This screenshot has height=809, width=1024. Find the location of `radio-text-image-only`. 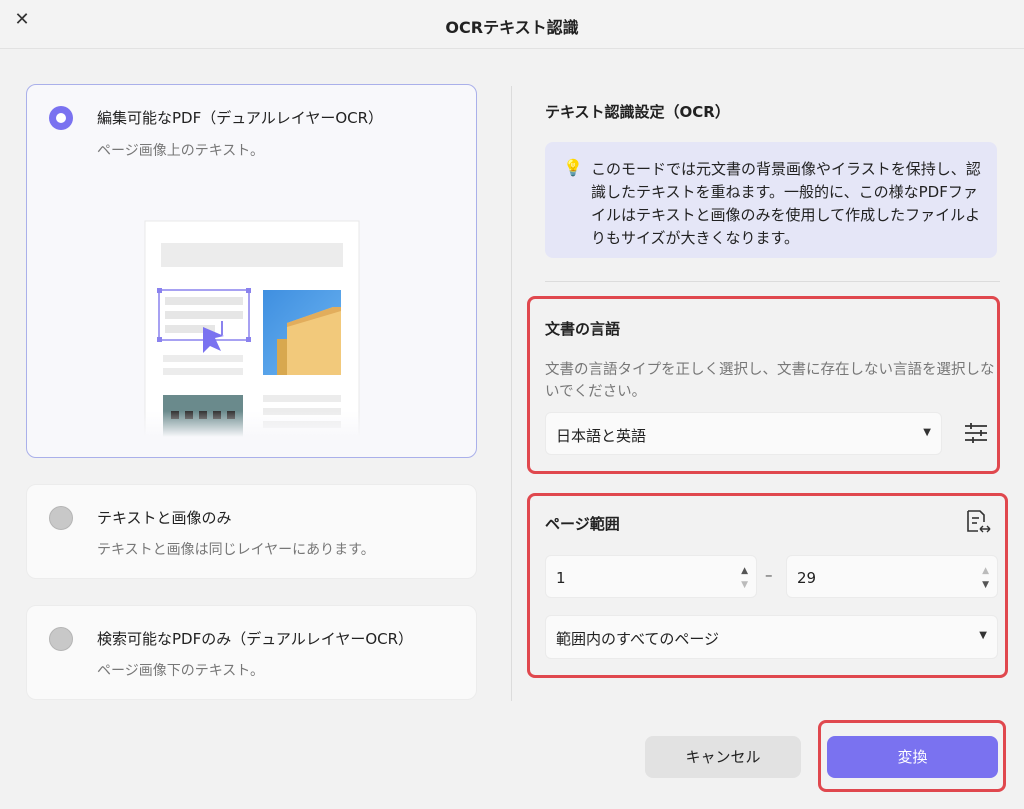

radio-text-image-only is located at coordinates (61, 518).